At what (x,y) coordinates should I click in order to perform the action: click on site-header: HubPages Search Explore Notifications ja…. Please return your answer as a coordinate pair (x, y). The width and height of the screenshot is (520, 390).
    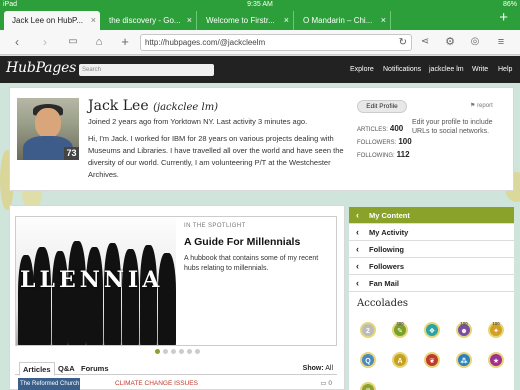
    Looking at the image, I should click on (260, 69).